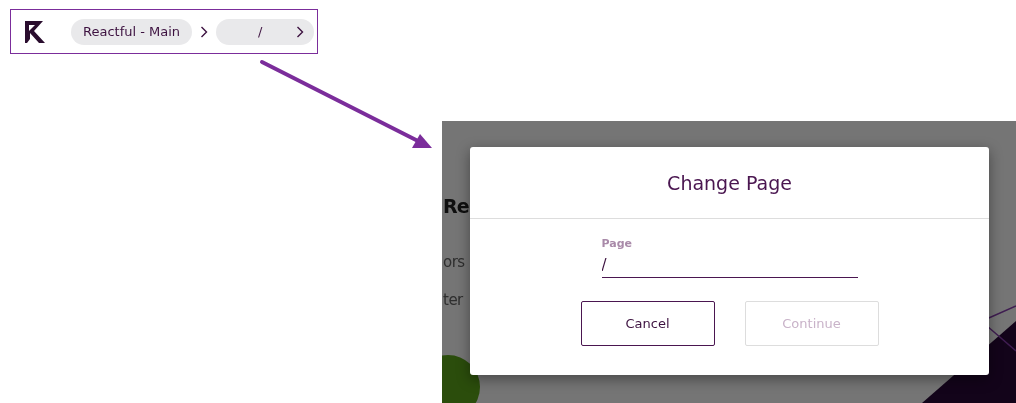 This screenshot has width=1016, height=403. I want to click on field-label: Page, so click(617, 243).